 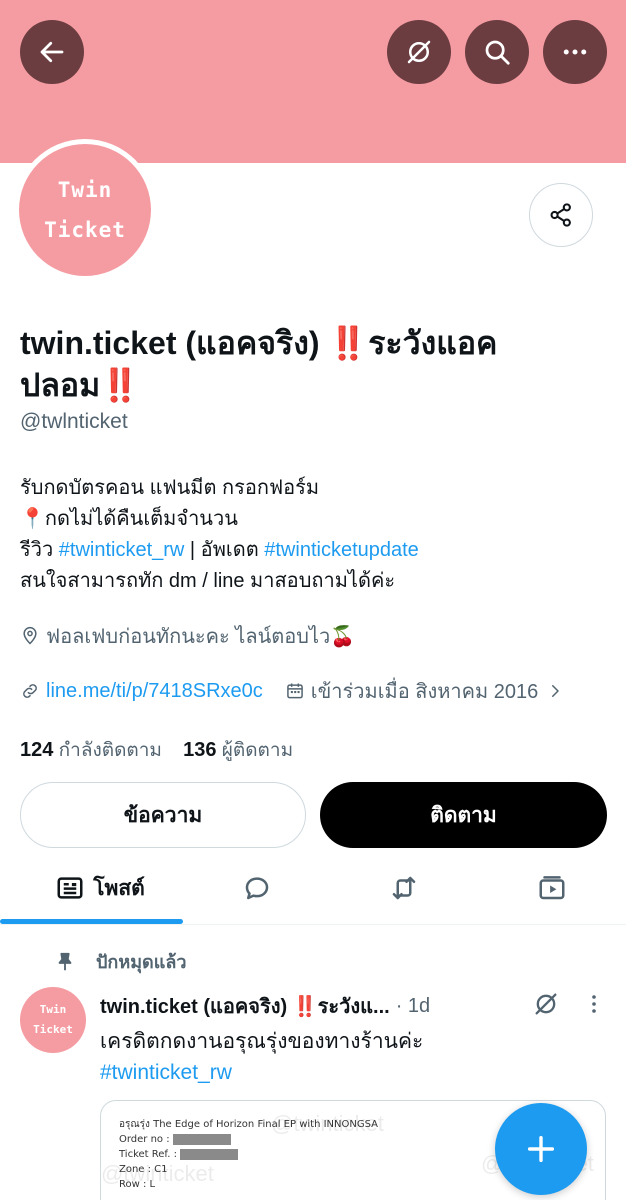 I want to click on search-button, so click(x=497, y=52).